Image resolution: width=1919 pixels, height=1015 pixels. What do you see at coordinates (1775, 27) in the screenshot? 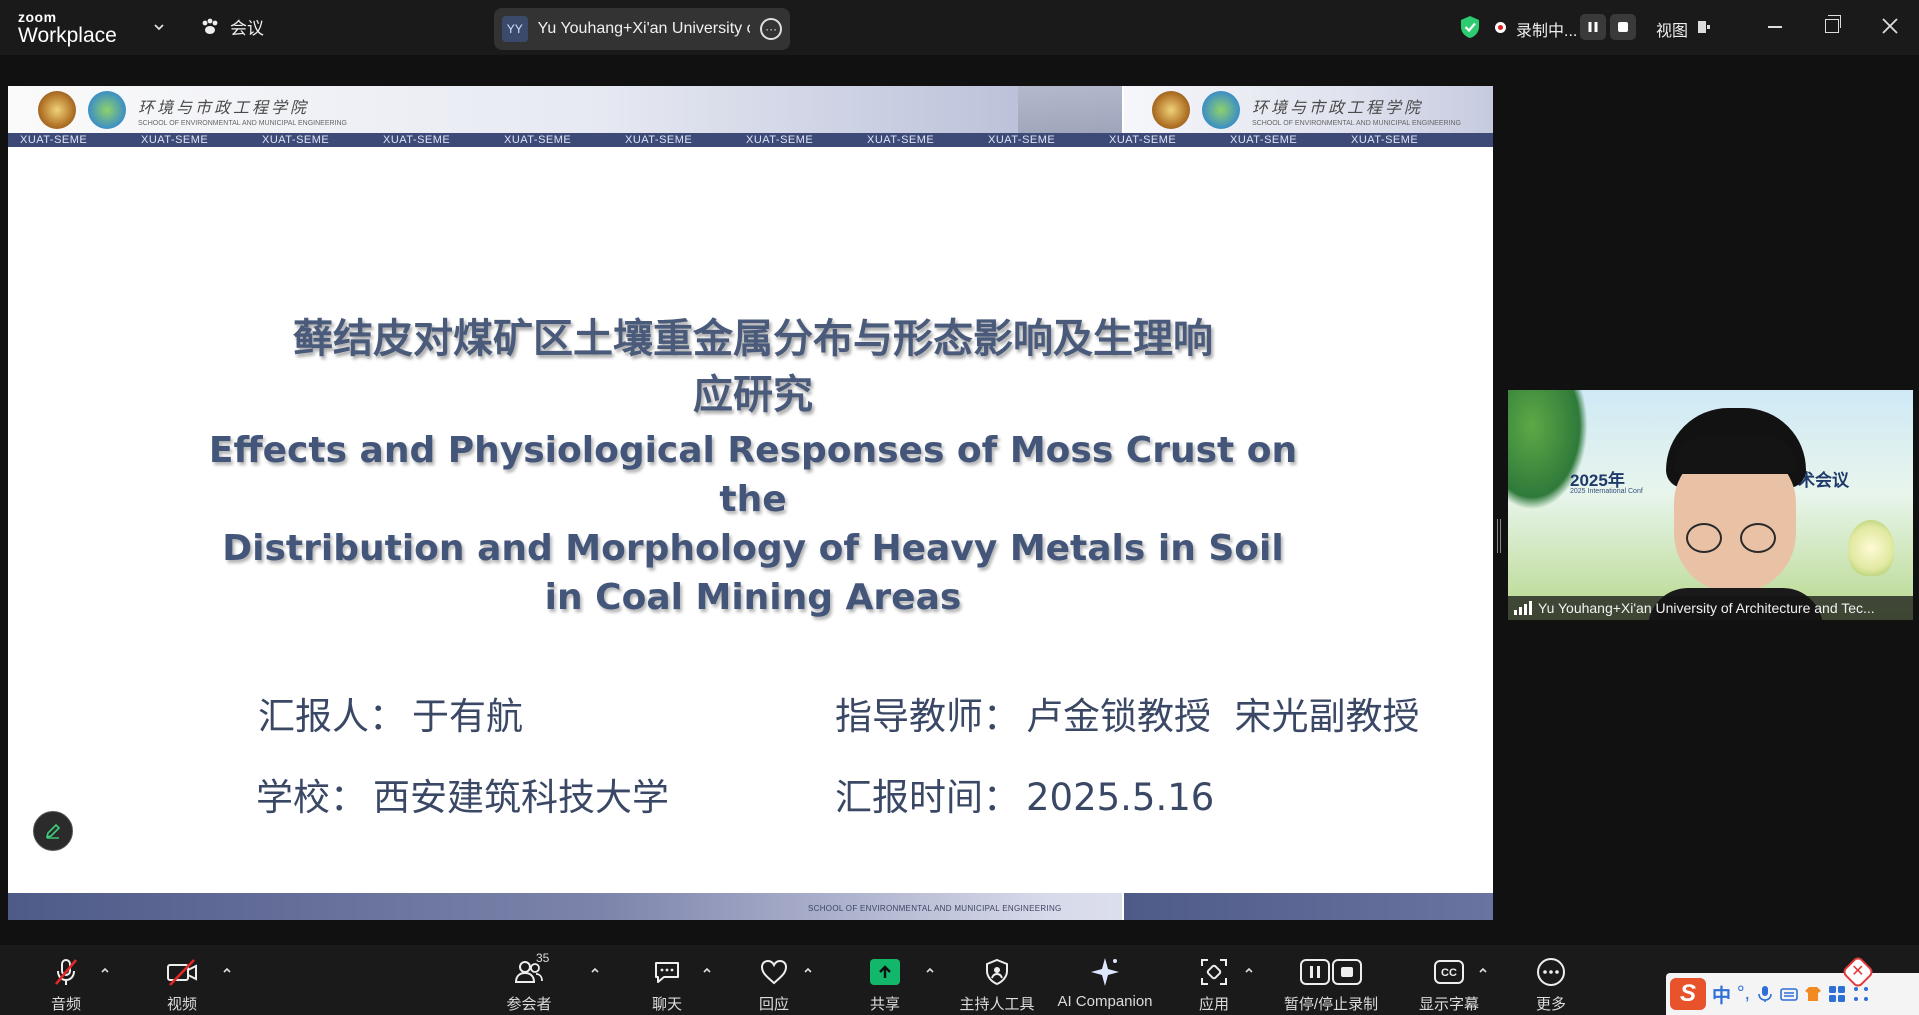
I see `minimize-button` at bounding box center [1775, 27].